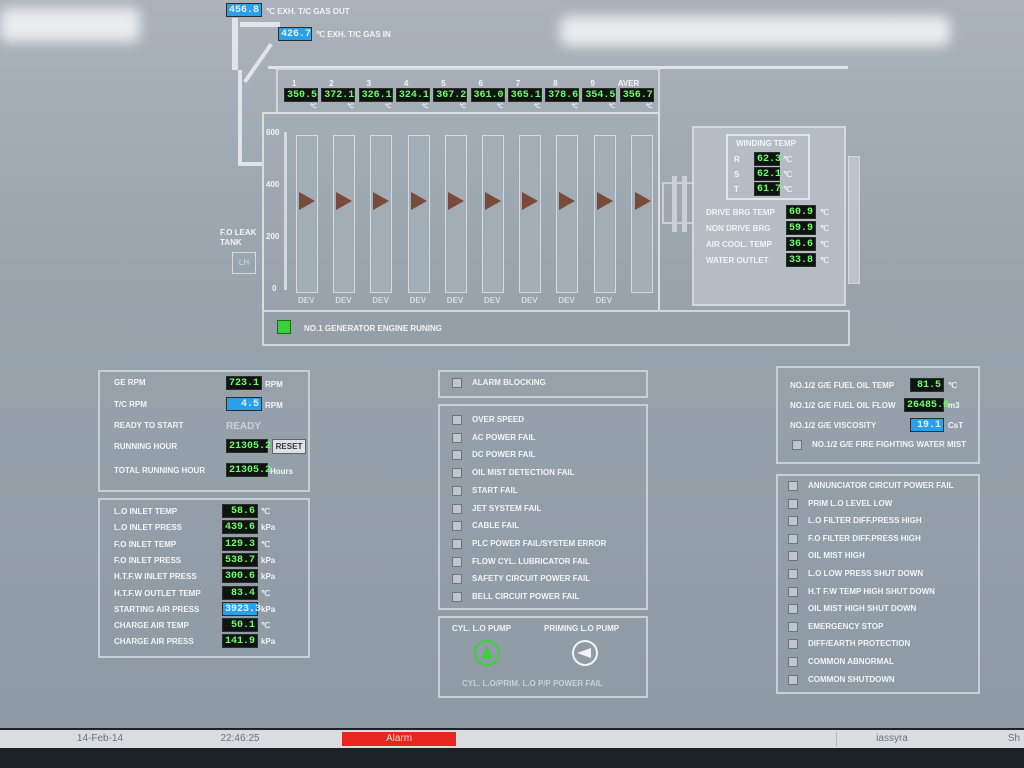 Image resolution: width=1024 pixels, height=768 pixels. I want to click on fuel-label-1: NO.1/2 G/E FUEL OIL FLOW, so click(843, 405).